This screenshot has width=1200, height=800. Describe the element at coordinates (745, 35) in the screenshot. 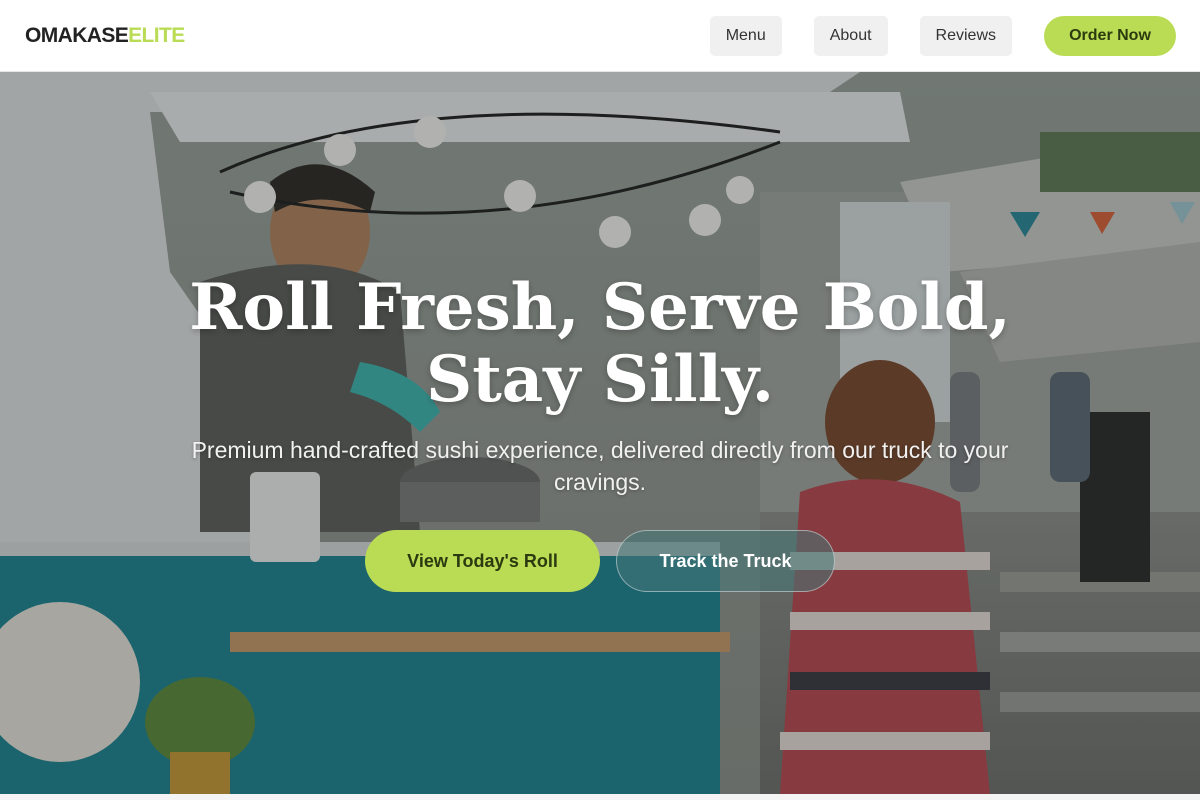

I see `nav-menu-button: Menu` at that location.